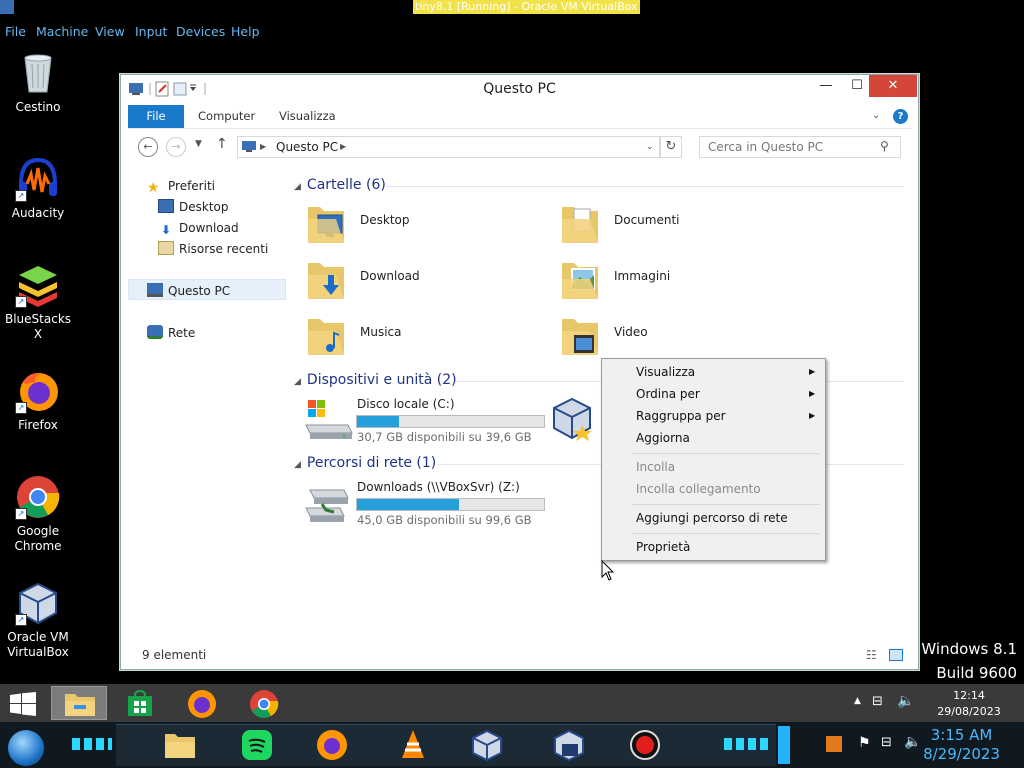 The image size is (1024, 768). I want to click on section-header-network: ◢ Percorsi di rete (1), so click(365, 463).